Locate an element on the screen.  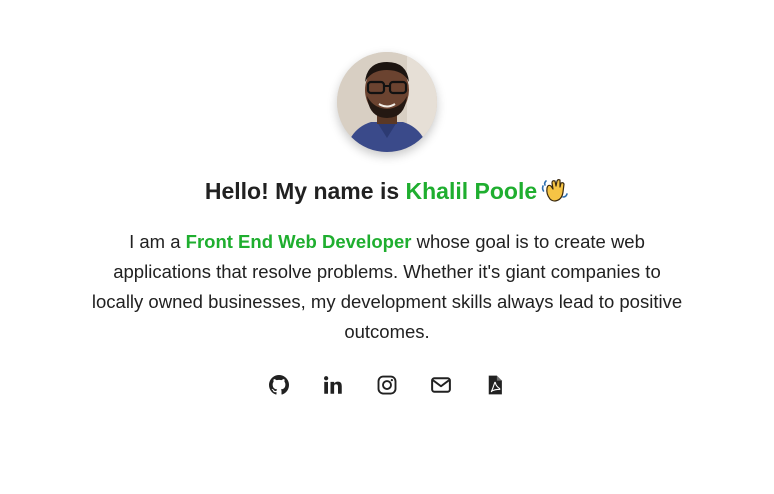
email-link is located at coordinates (441, 385).